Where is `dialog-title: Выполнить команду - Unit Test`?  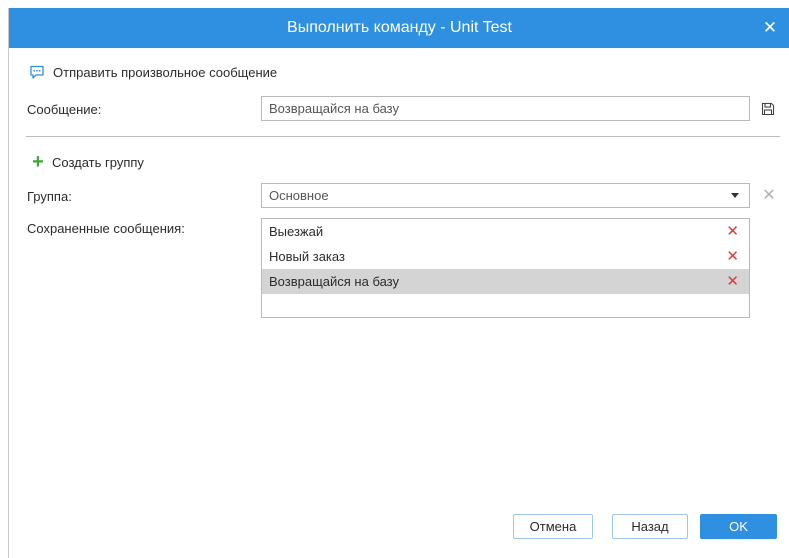
dialog-title: Выполнить команду - Unit Test is located at coordinates (399, 27).